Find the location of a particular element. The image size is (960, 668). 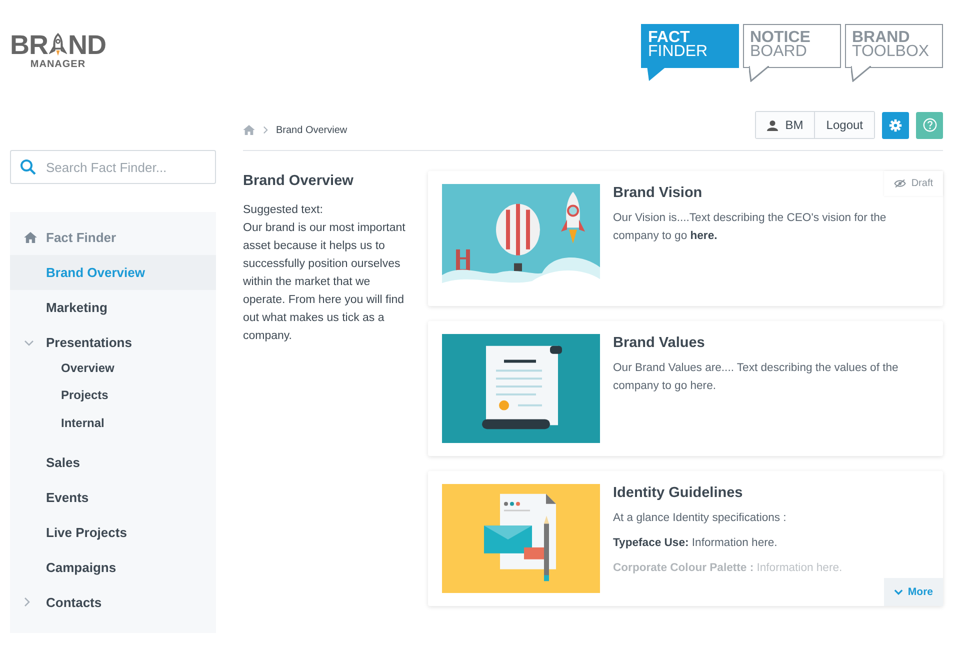

user-icon is located at coordinates (772, 125).